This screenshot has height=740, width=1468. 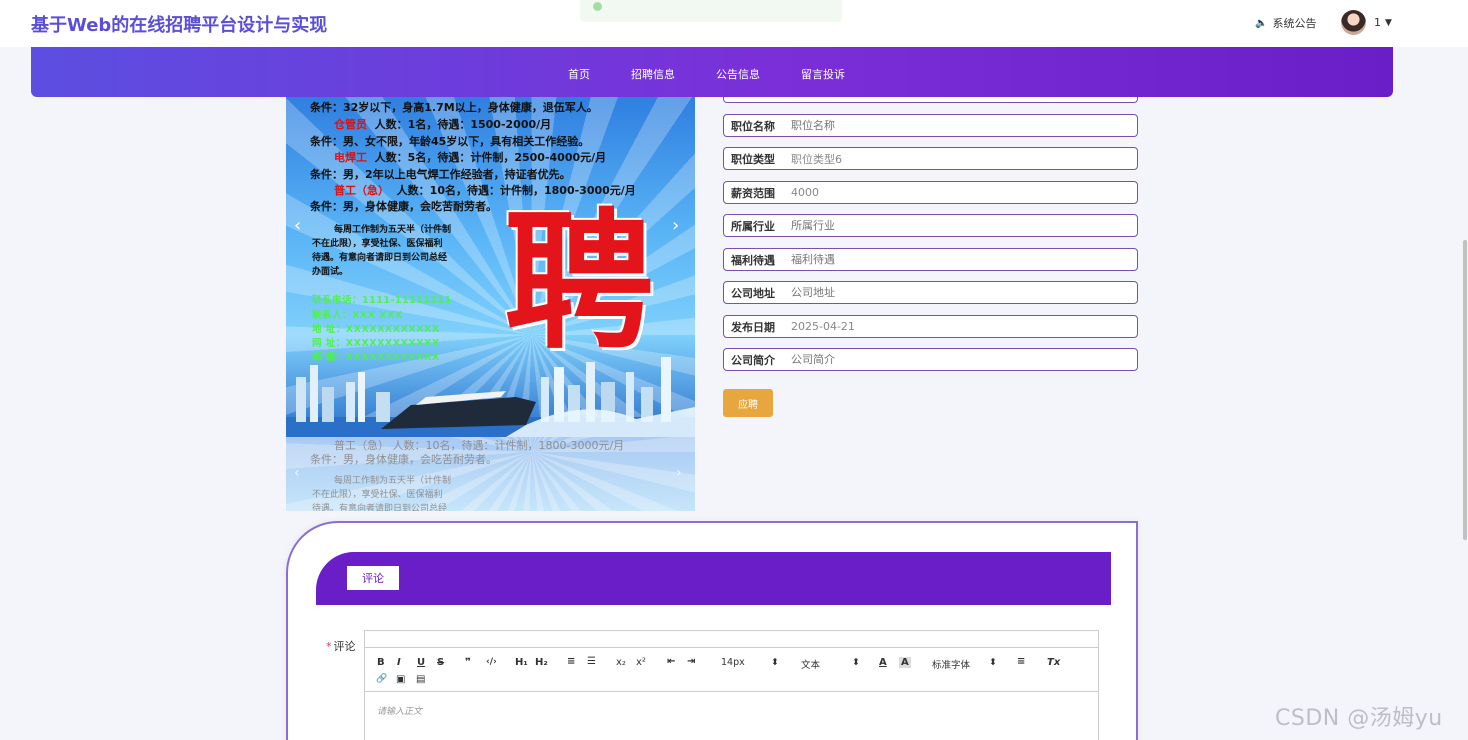 I want to click on top-bar: 基于Web的在线招聘平台设计与实现 🔈 系统公告 1 ▼, so click(x=734, y=23).